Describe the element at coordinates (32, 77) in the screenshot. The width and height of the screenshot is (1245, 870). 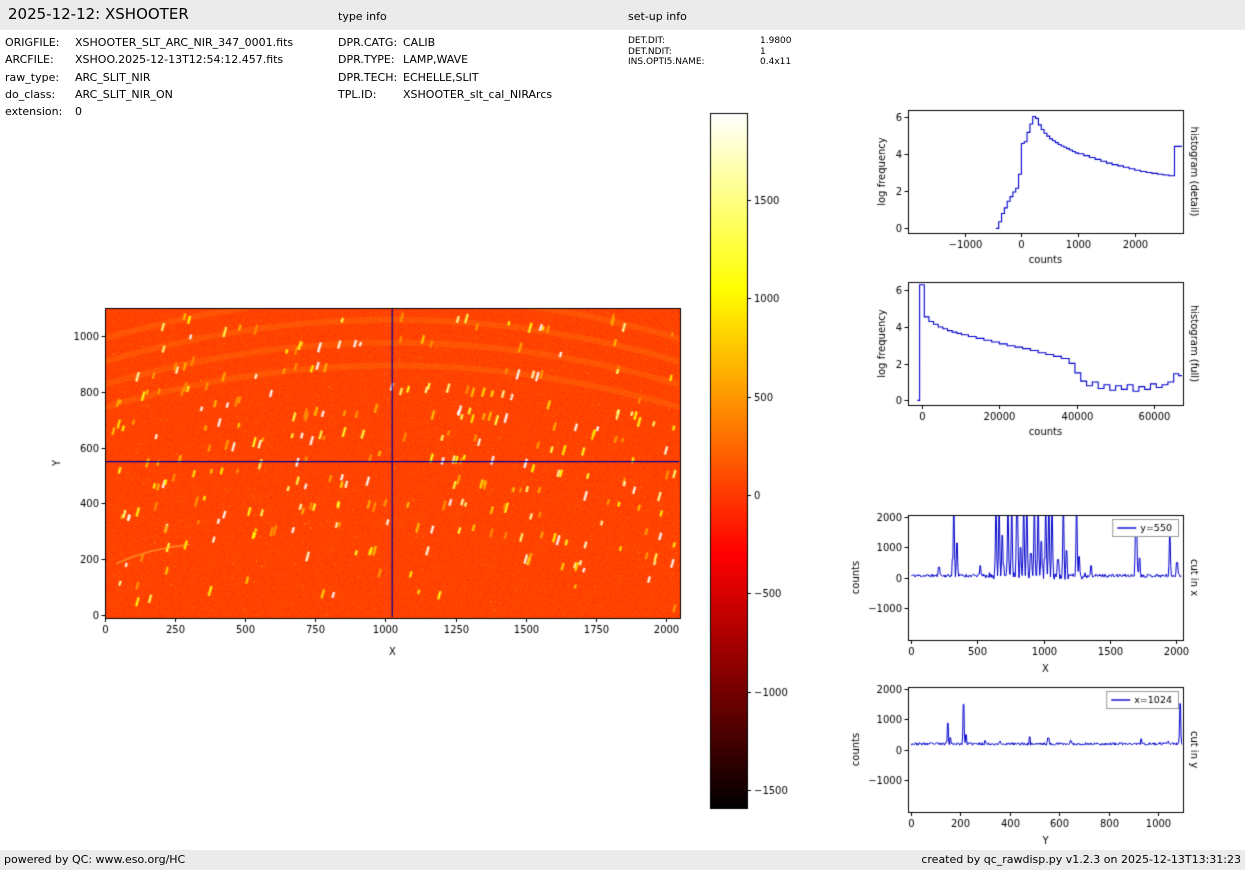
I see `meta-key: raw_type:` at that location.